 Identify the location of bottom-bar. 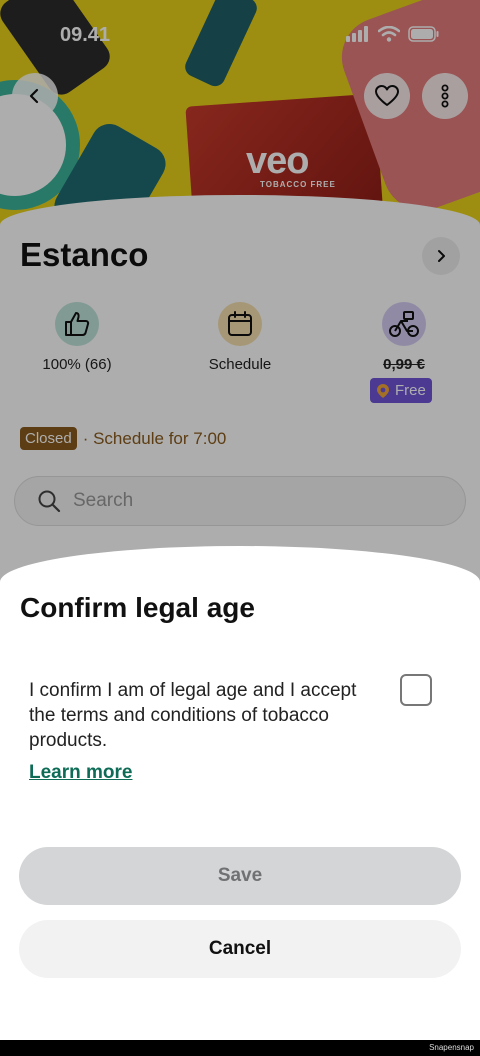
(240, 1048).